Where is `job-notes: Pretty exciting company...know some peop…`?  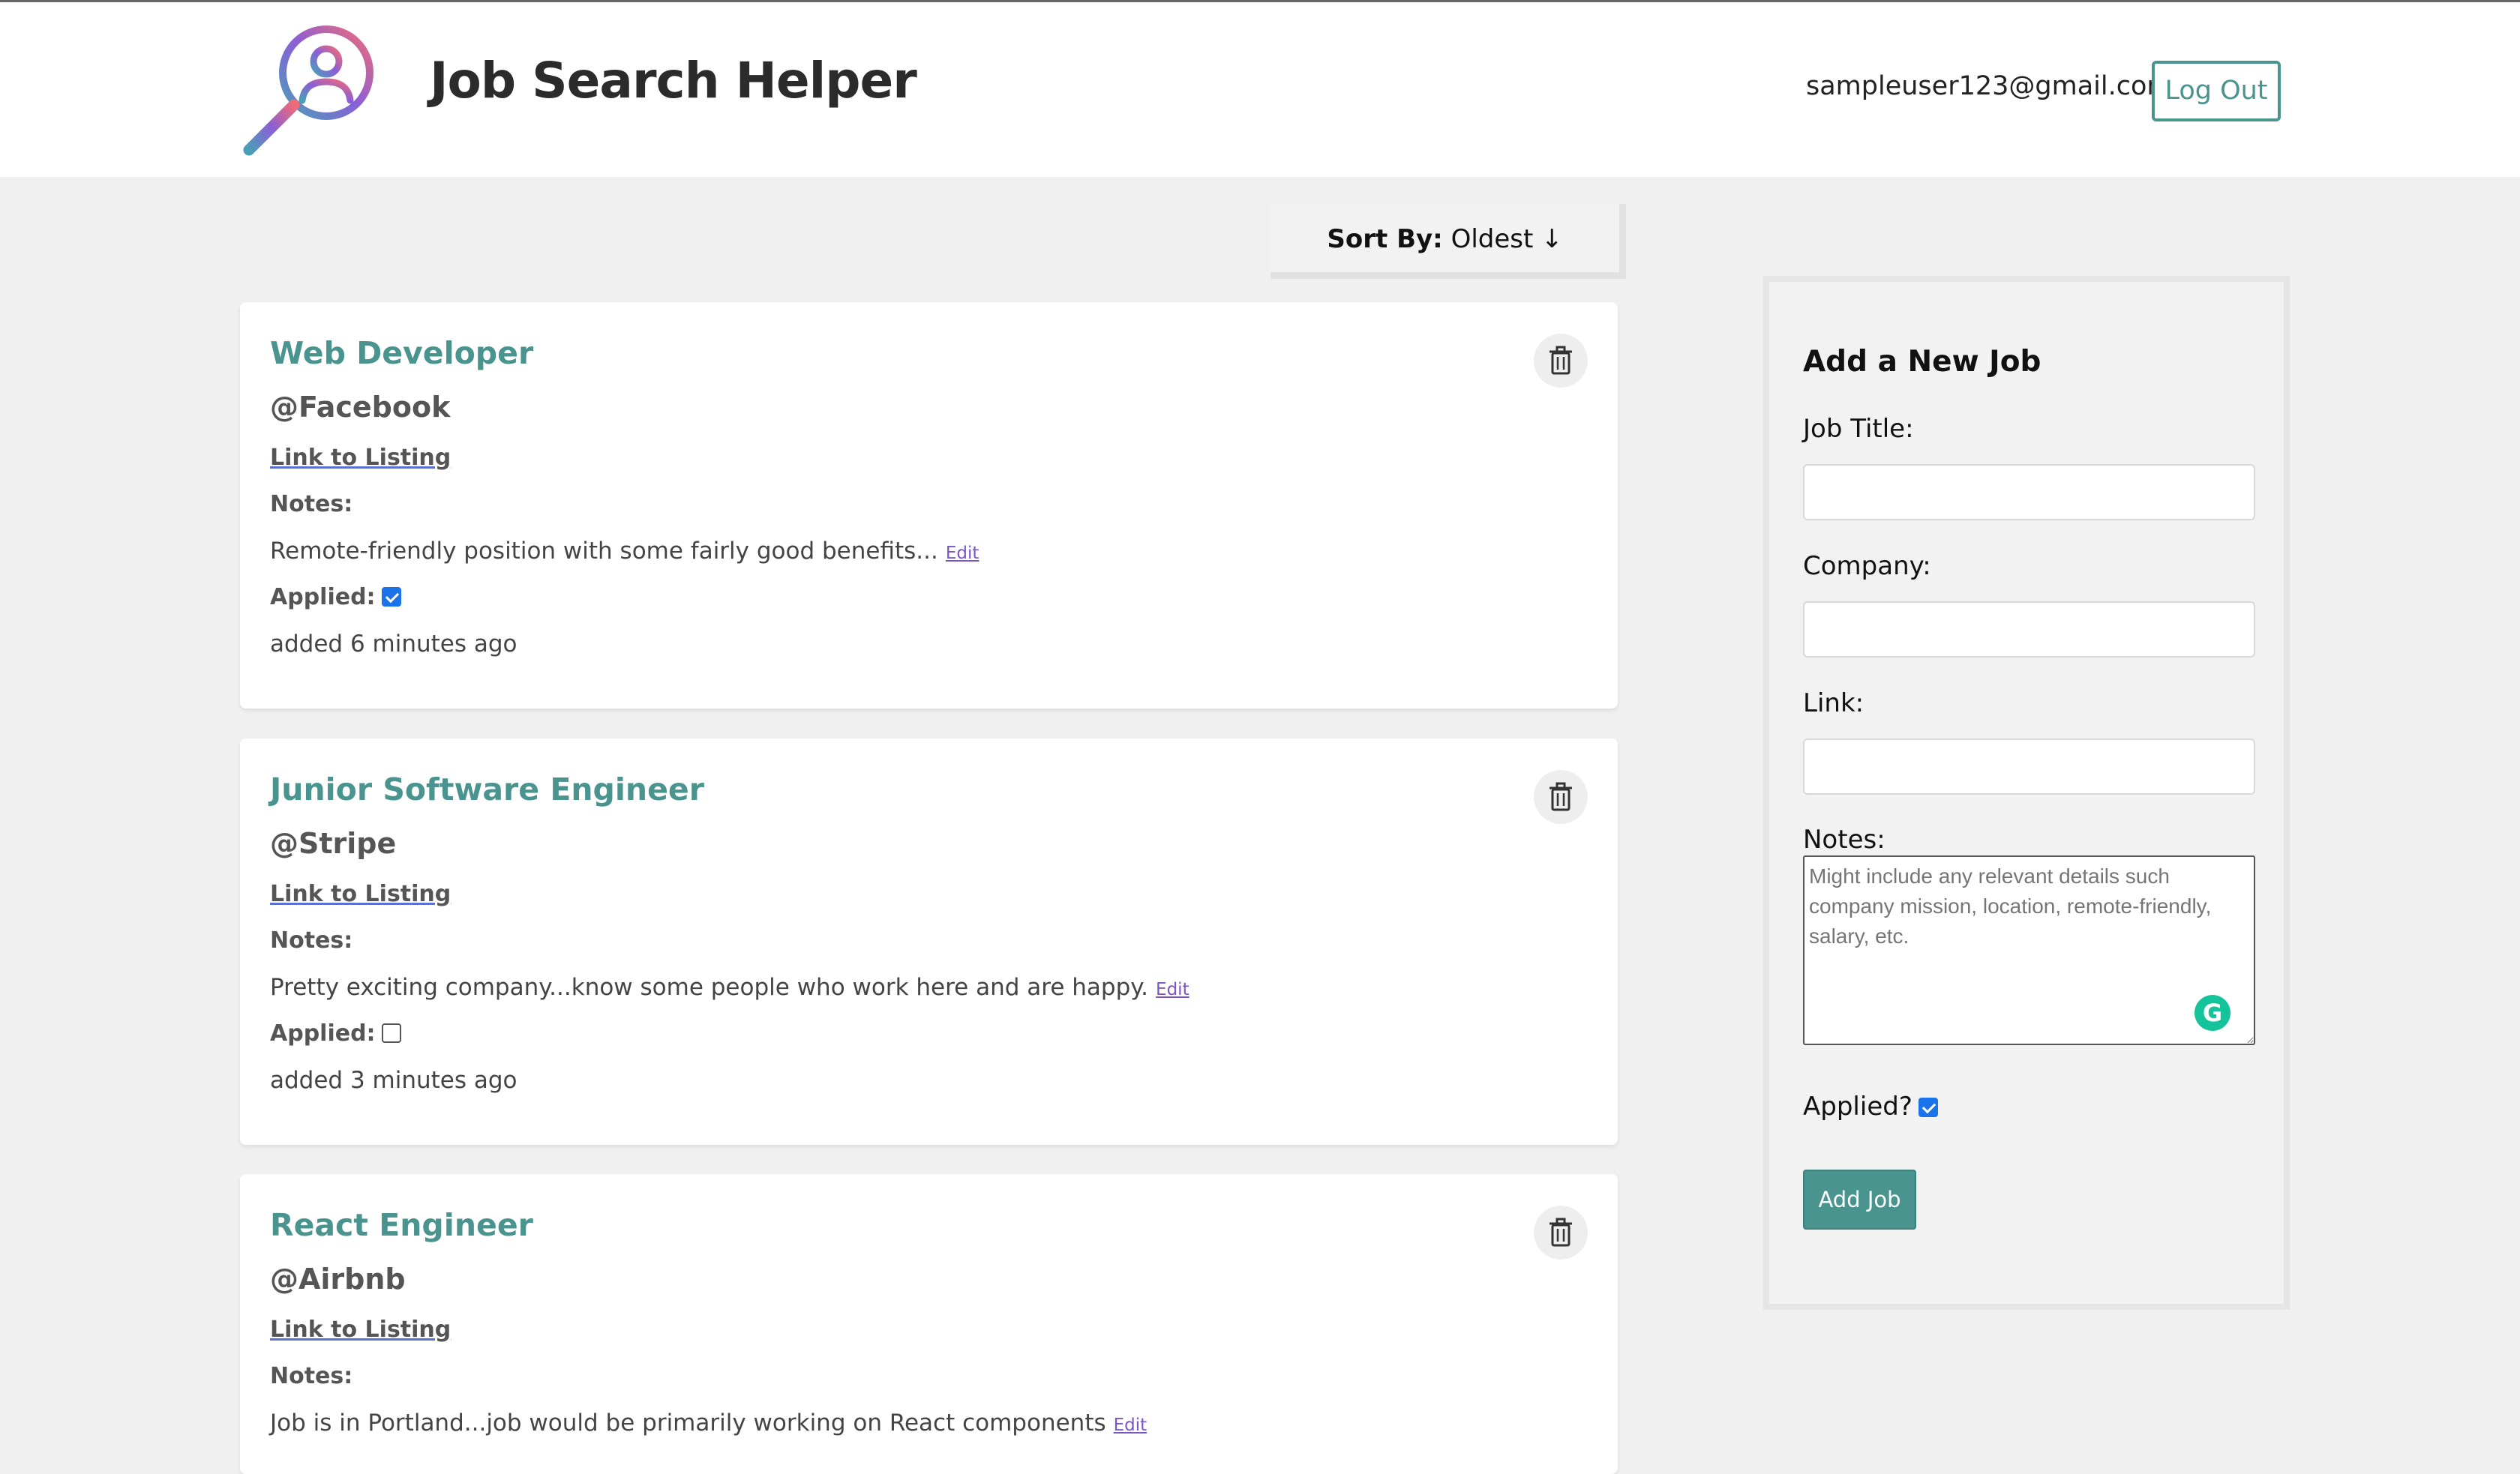 job-notes: Pretty exciting company...know some peop… is located at coordinates (730, 987).